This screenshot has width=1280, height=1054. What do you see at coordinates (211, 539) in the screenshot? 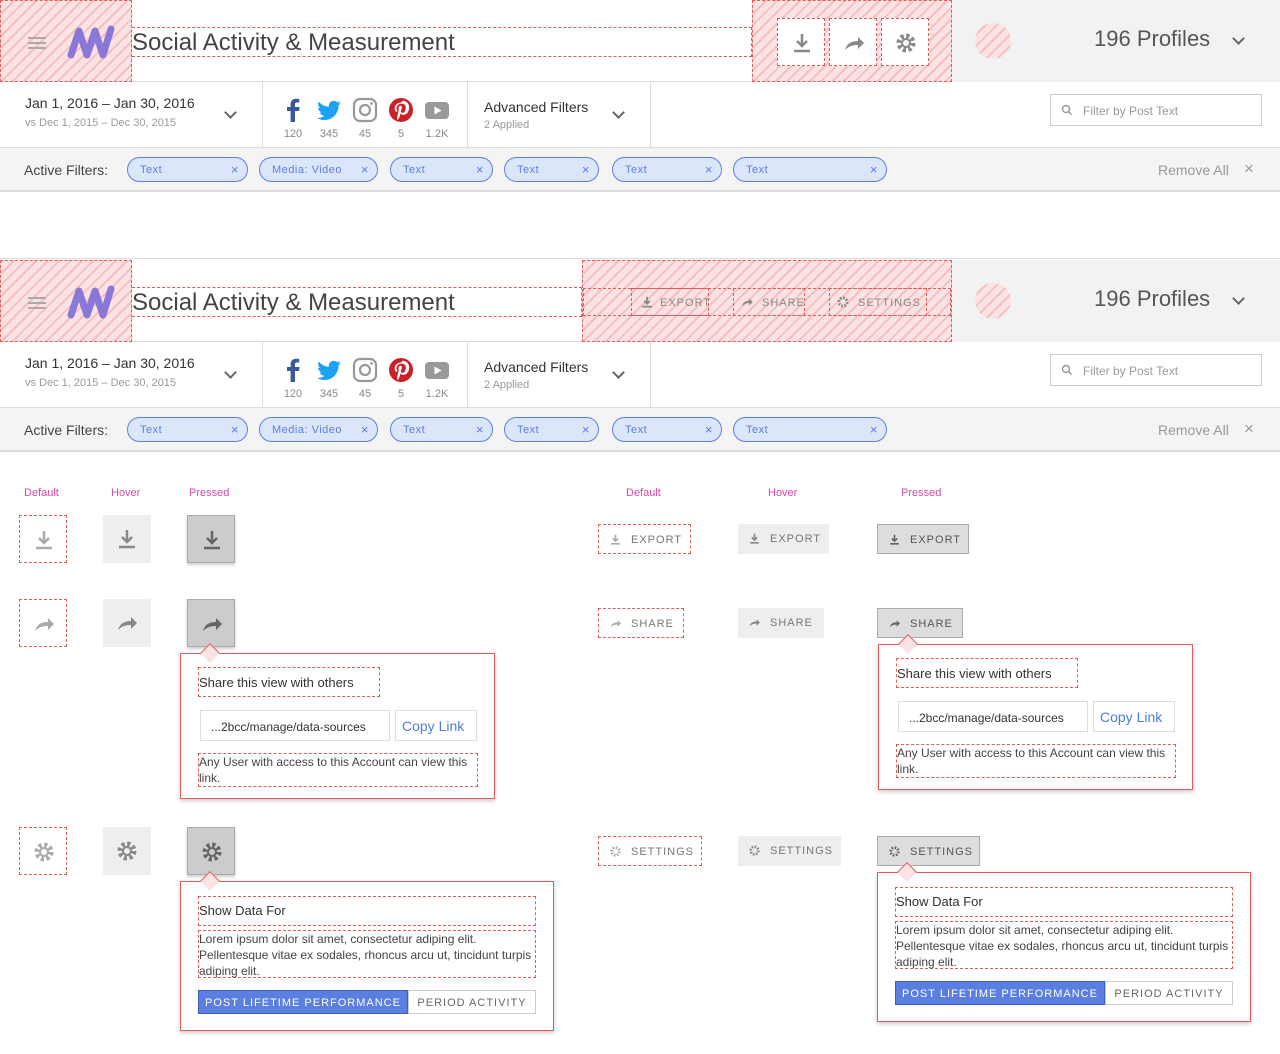
I see `export-icon-button-pressed` at bounding box center [211, 539].